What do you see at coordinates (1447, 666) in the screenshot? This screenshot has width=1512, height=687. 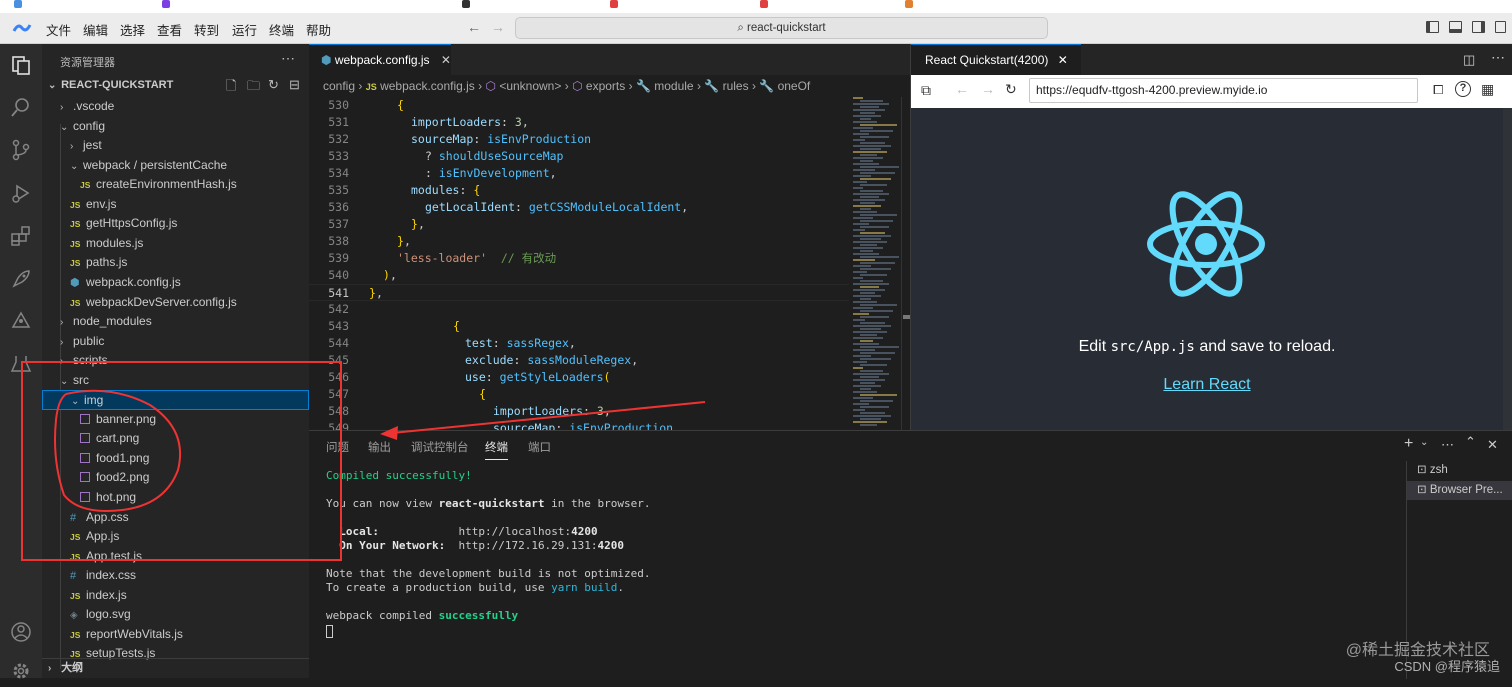 I see `watermark-csdn: CSDN @程序猿追` at bounding box center [1447, 666].